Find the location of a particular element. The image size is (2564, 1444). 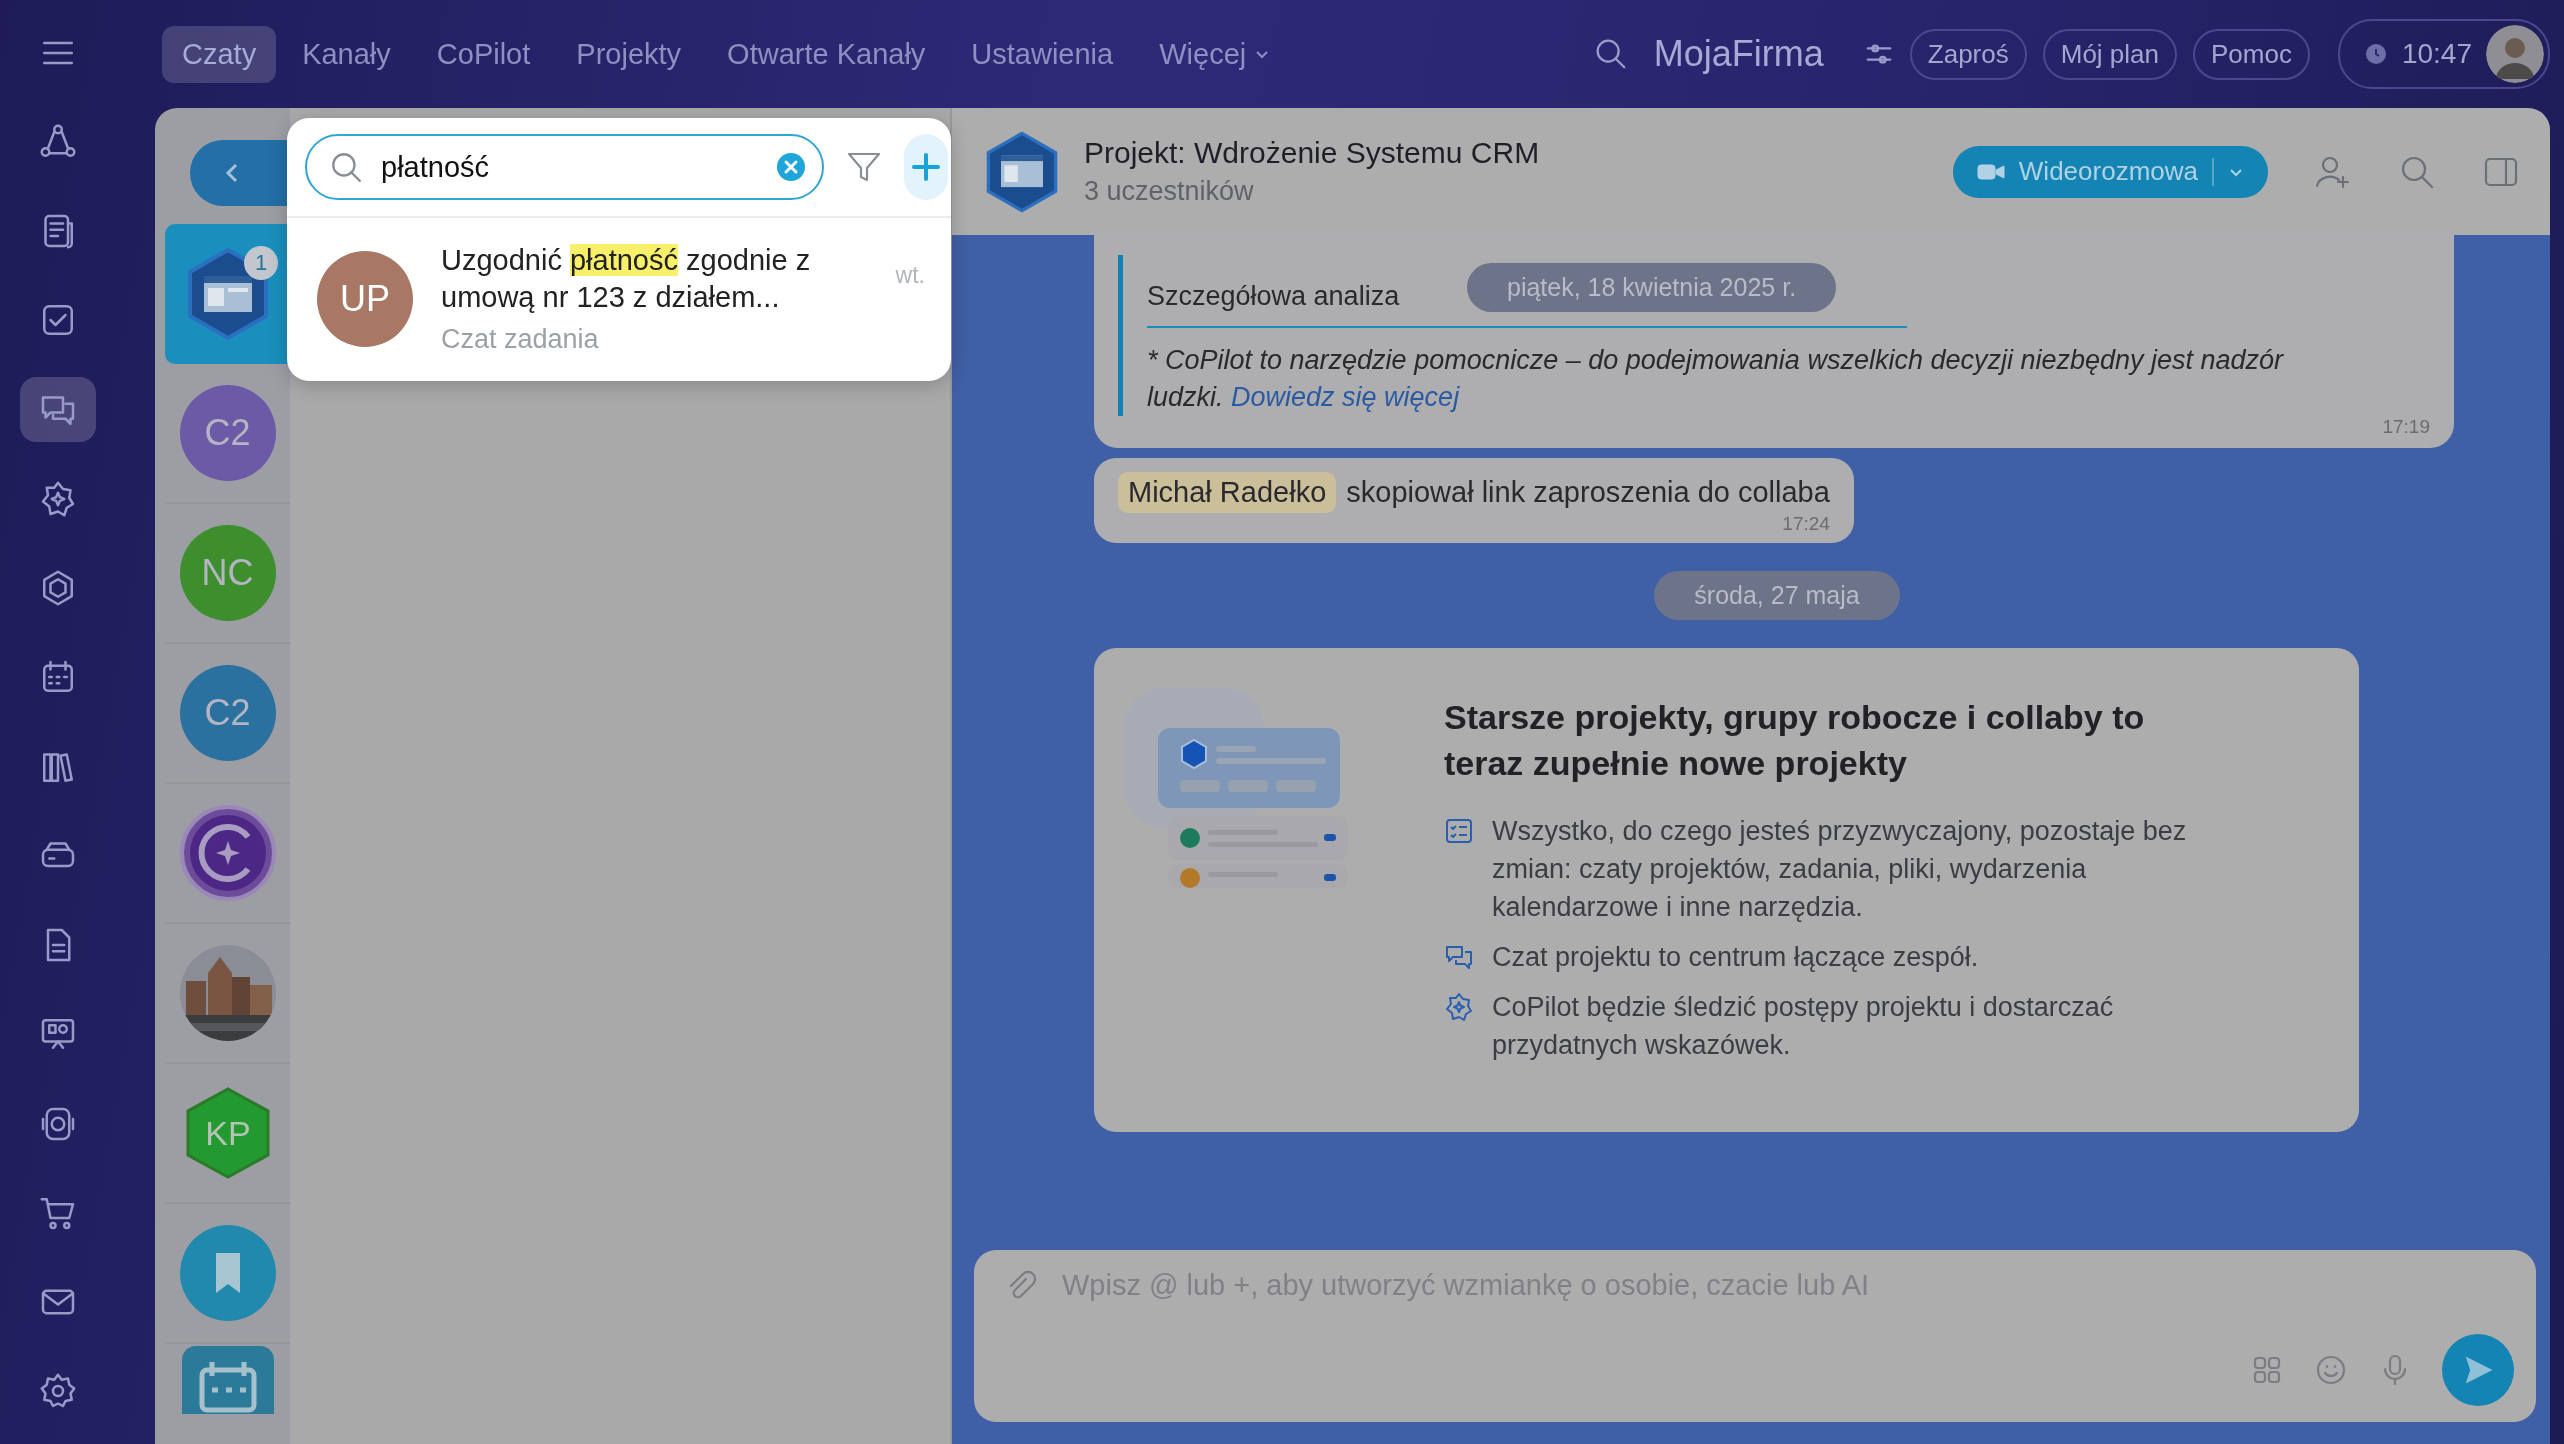

search-result: UP Uzgodnić płatność zgodnie z umową nr 123 z działem... wt. Czat zadania is located at coordinates (619, 299).